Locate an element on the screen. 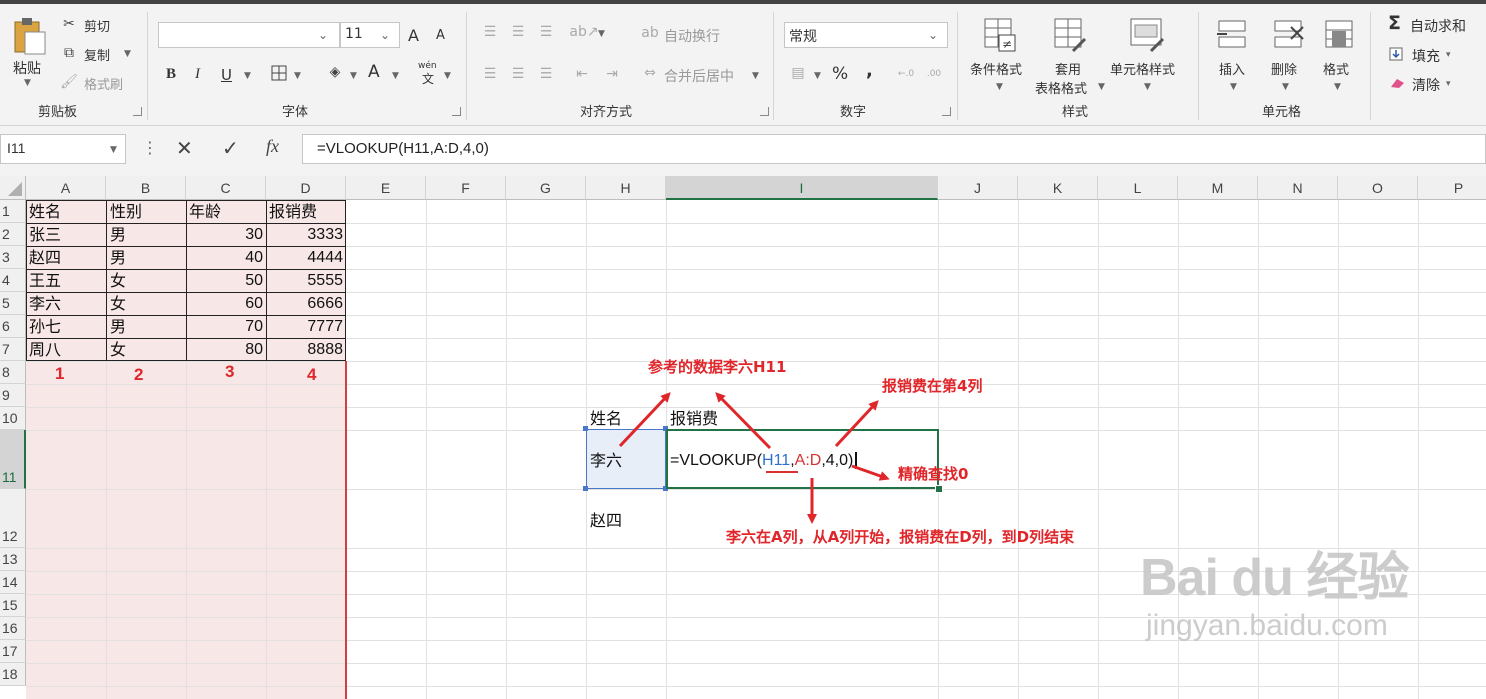 The image size is (1486, 699). percent-button: % is located at coordinates (840, 74).